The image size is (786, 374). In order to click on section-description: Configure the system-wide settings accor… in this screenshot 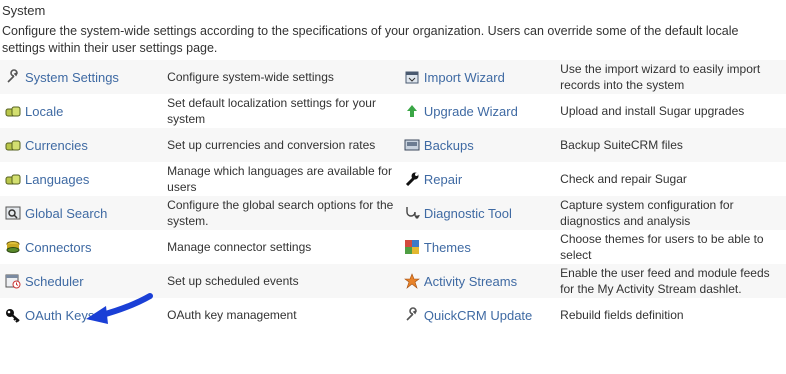, I will do `click(370, 39)`.